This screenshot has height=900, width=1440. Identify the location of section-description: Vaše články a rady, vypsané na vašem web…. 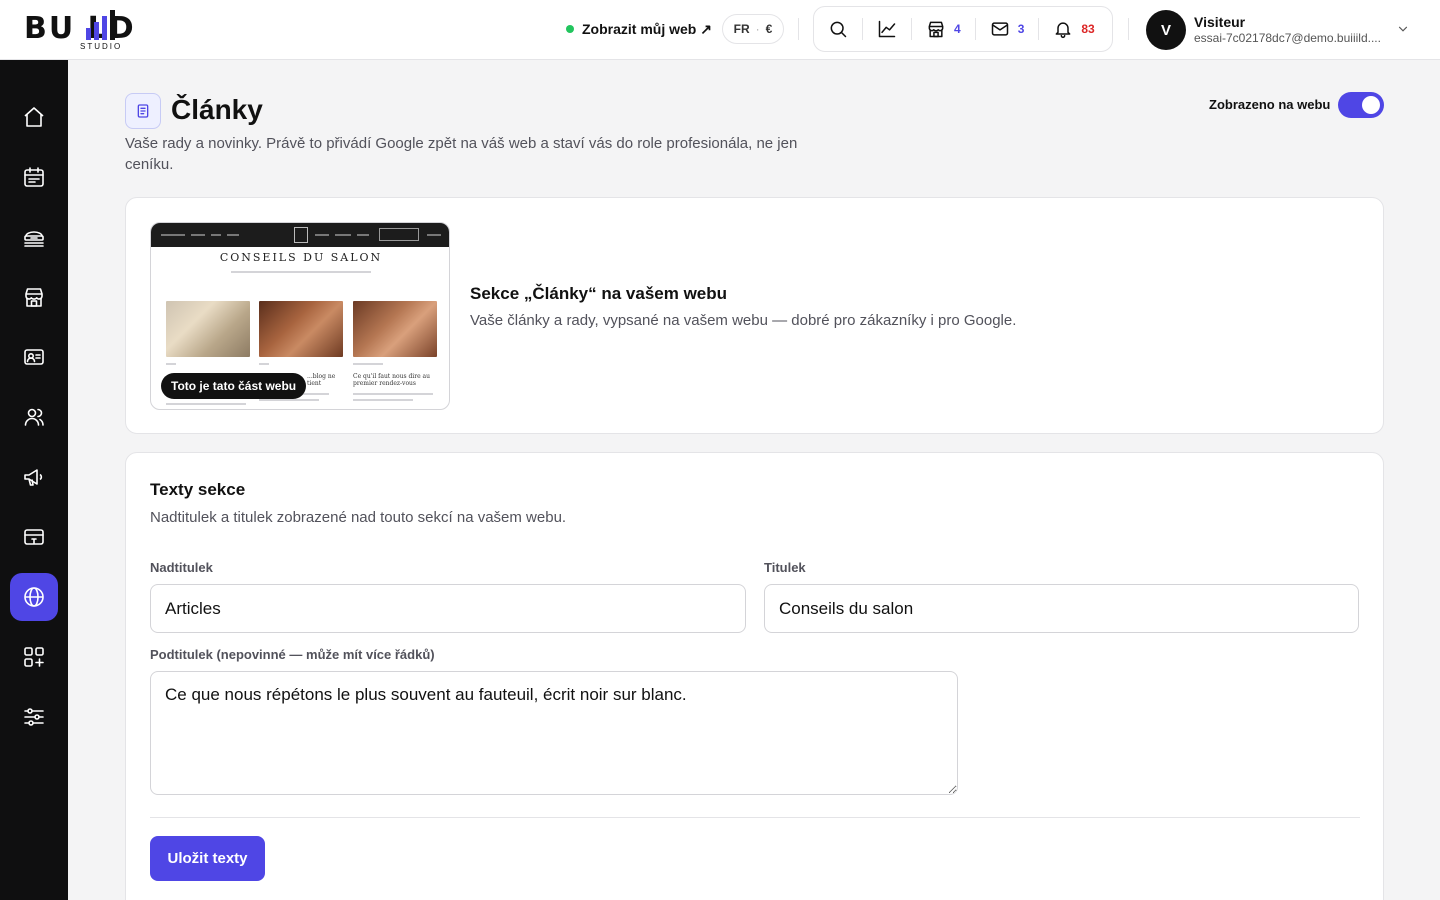
(743, 320).